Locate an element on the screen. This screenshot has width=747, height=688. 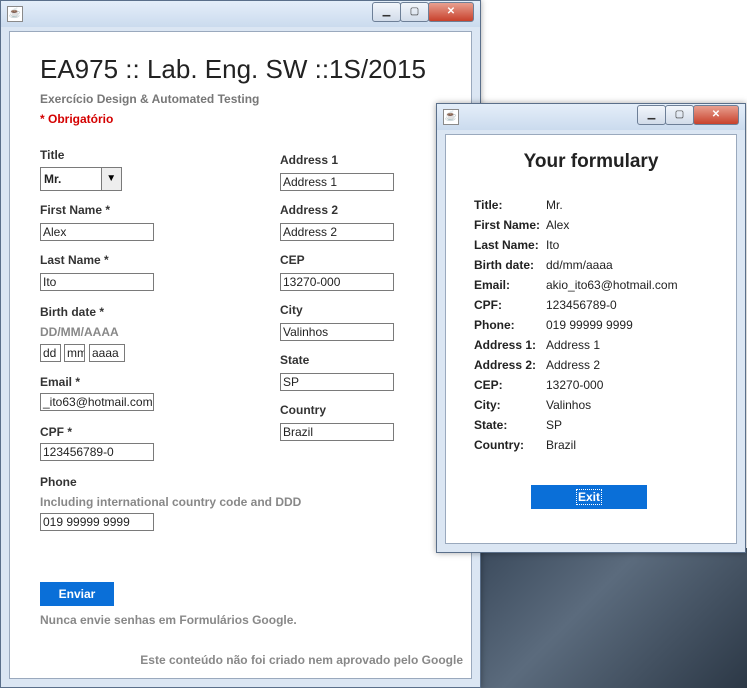
birth-date-format-hint: DD/MM/AAAA is located at coordinates (79, 332).